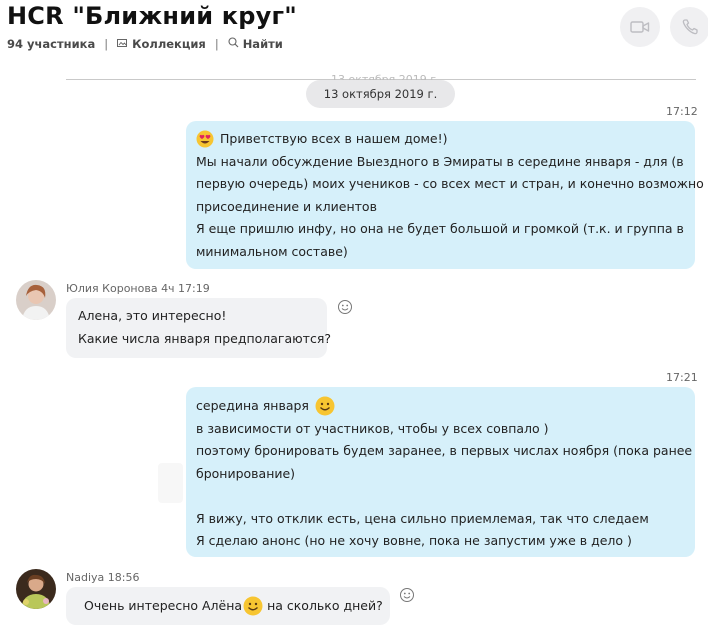  Describe the element at coordinates (334, 138) in the screenshot. I see `message-text: Приветствую всех в нашем доме!)` at that location.